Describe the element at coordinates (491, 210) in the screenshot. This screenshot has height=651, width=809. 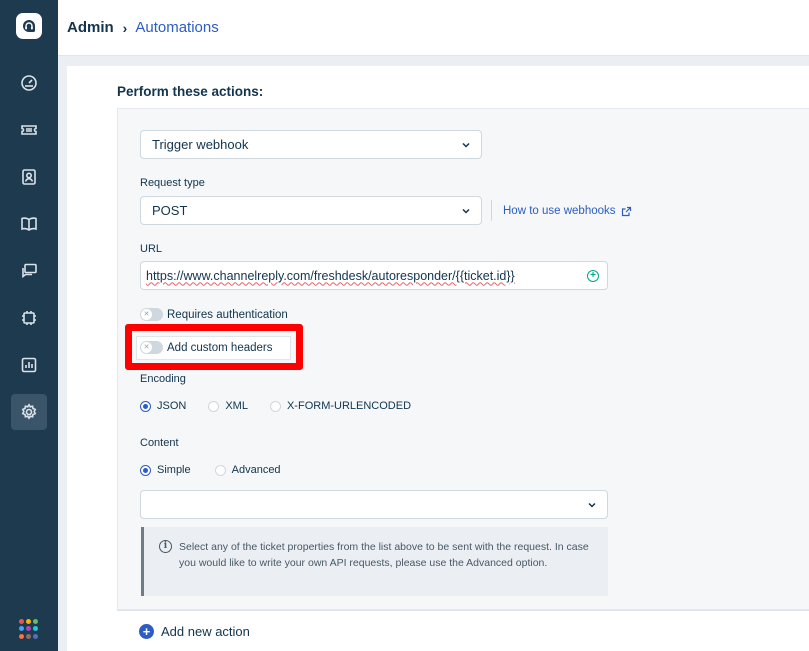
I see `divider` at that location.